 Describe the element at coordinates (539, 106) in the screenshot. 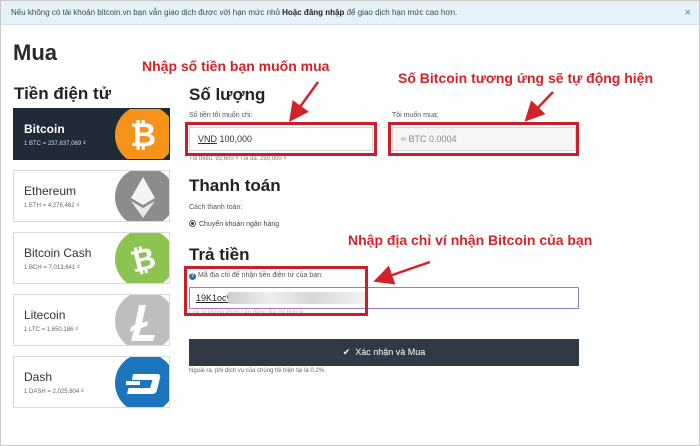

I see `arrow-bitcoin` at that location.